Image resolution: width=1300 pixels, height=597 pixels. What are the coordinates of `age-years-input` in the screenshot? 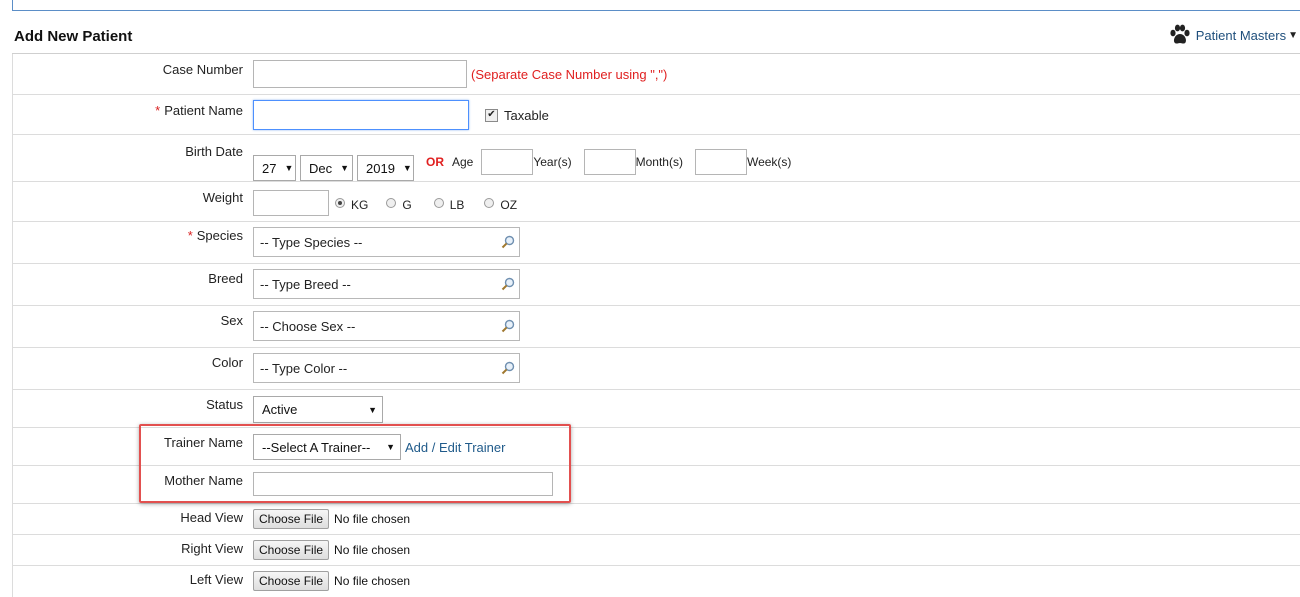 It's located at (507, 162).